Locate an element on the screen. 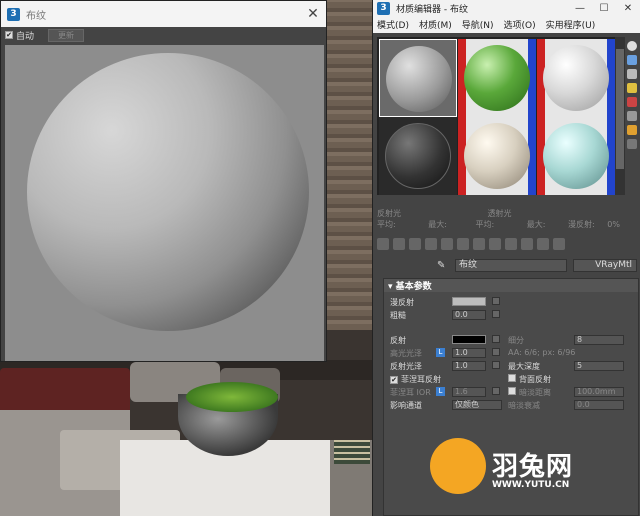  refract-label: 透射光 is located at coordinates (499, 213).